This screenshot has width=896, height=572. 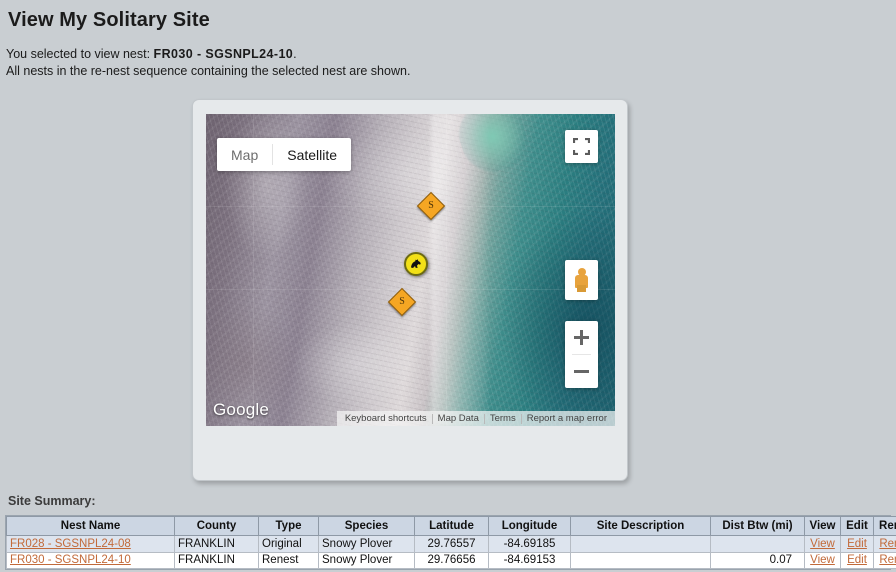 I want to click on cell-type: Renest, so click(x=289, y=560).